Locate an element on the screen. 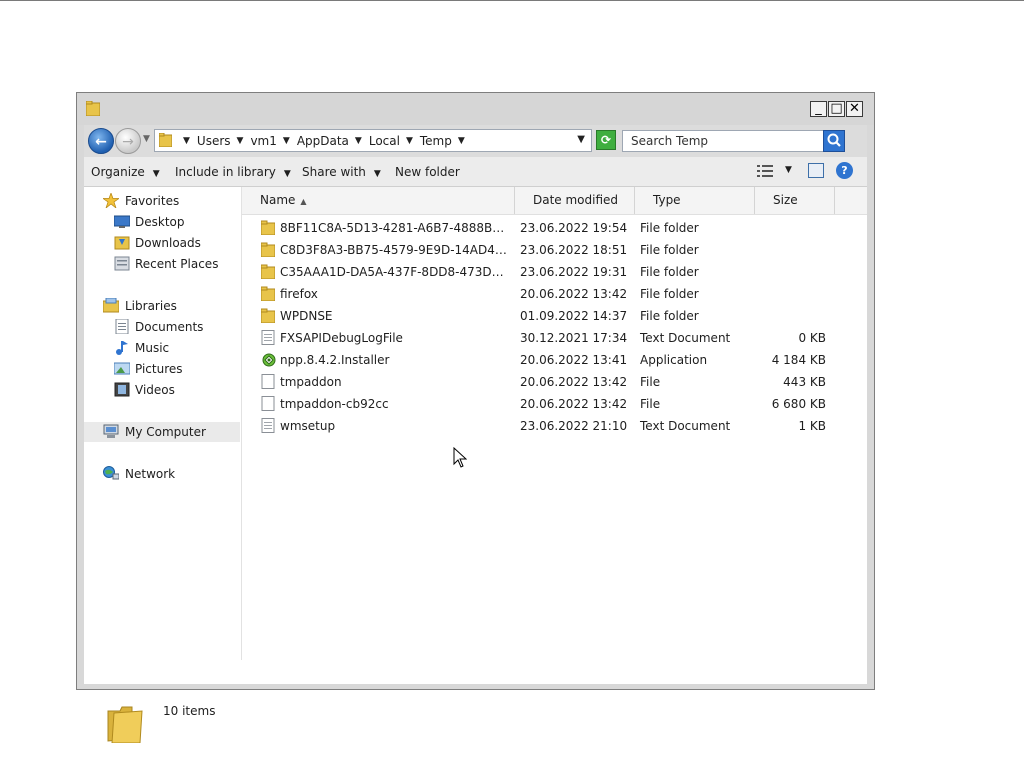  column-header-name: Name ▲ is located at coordinates (378, 200).